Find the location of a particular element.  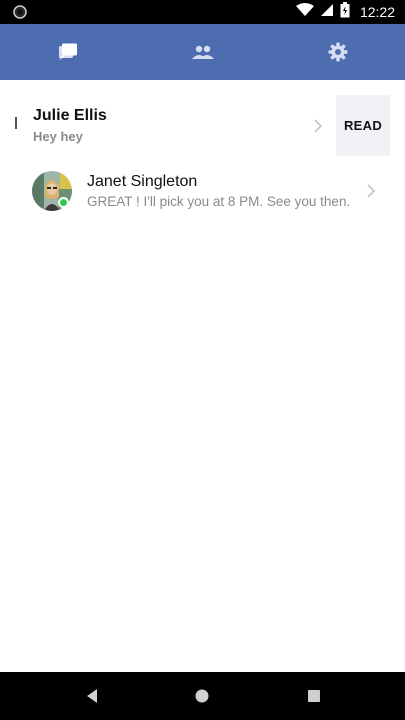

wifi-icon is located at coordinates (304, 12).